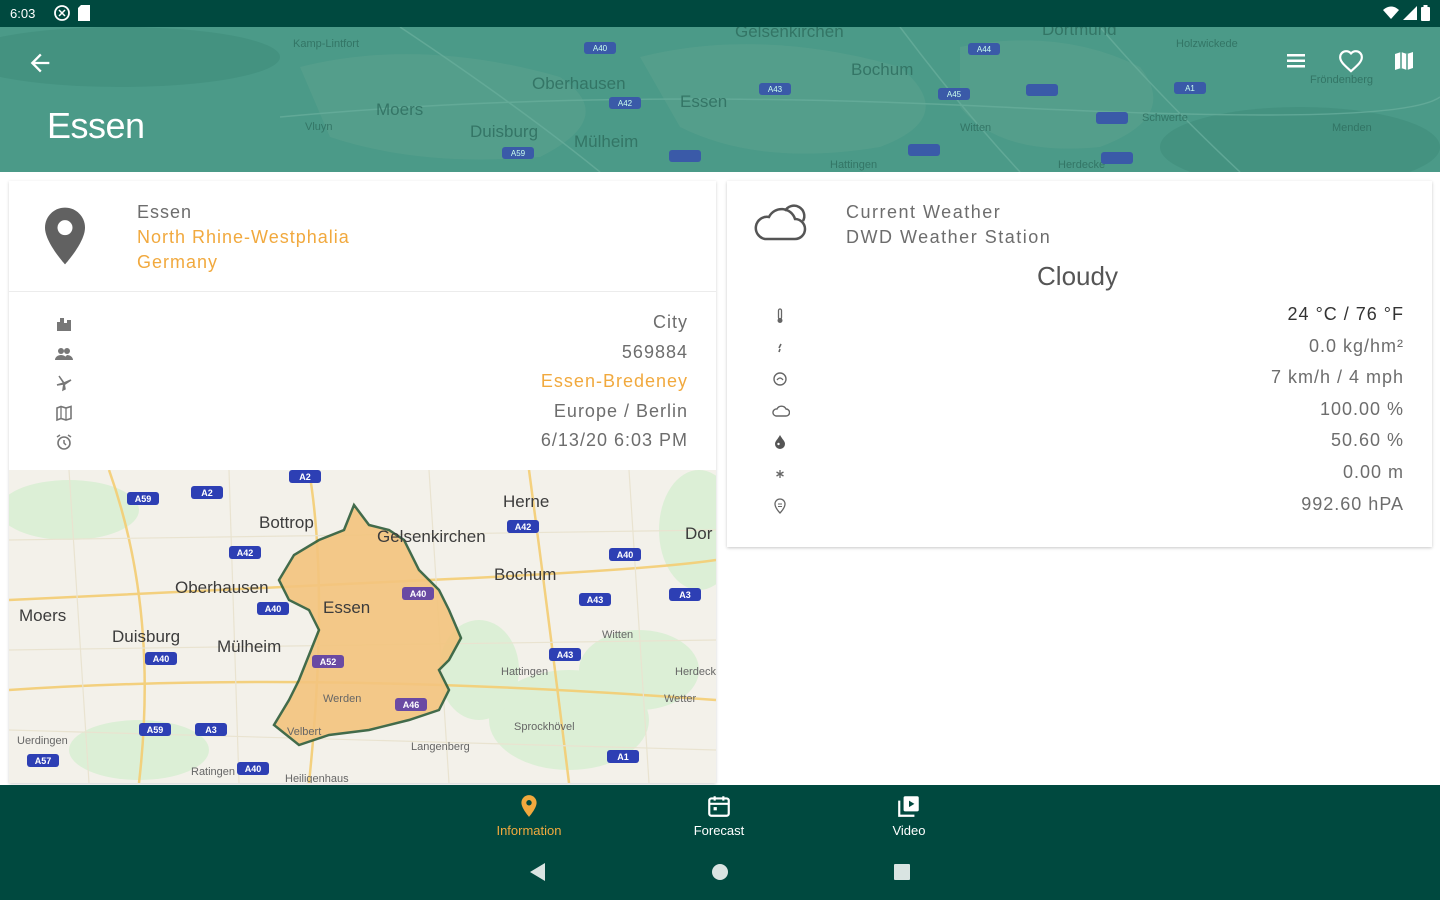  I want to click on header-road-badge: A44, so click(984, 49).